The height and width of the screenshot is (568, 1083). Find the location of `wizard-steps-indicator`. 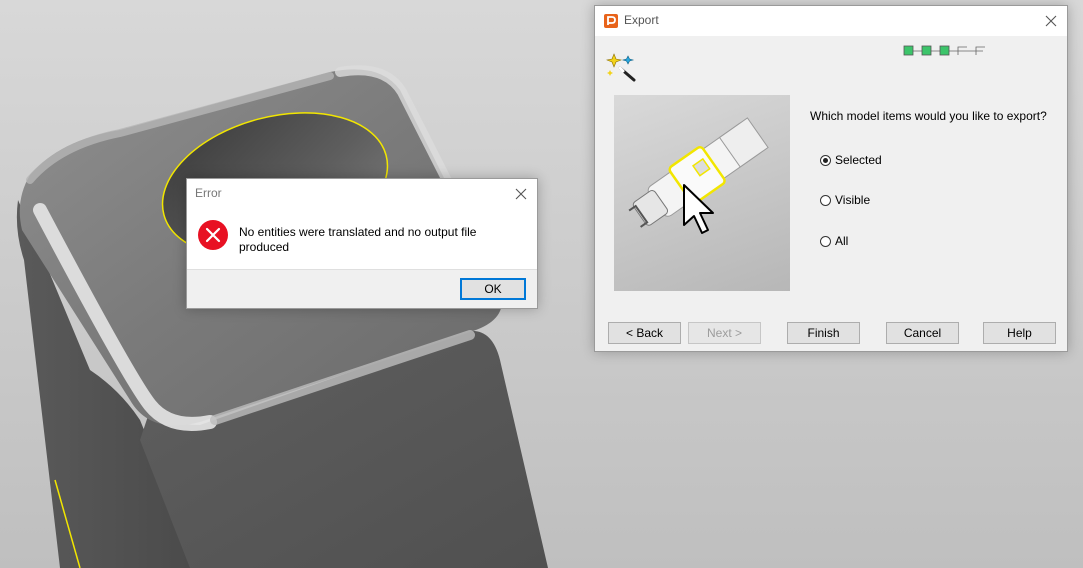

wizard-steps-indicator is located at coordinates (944, 50).